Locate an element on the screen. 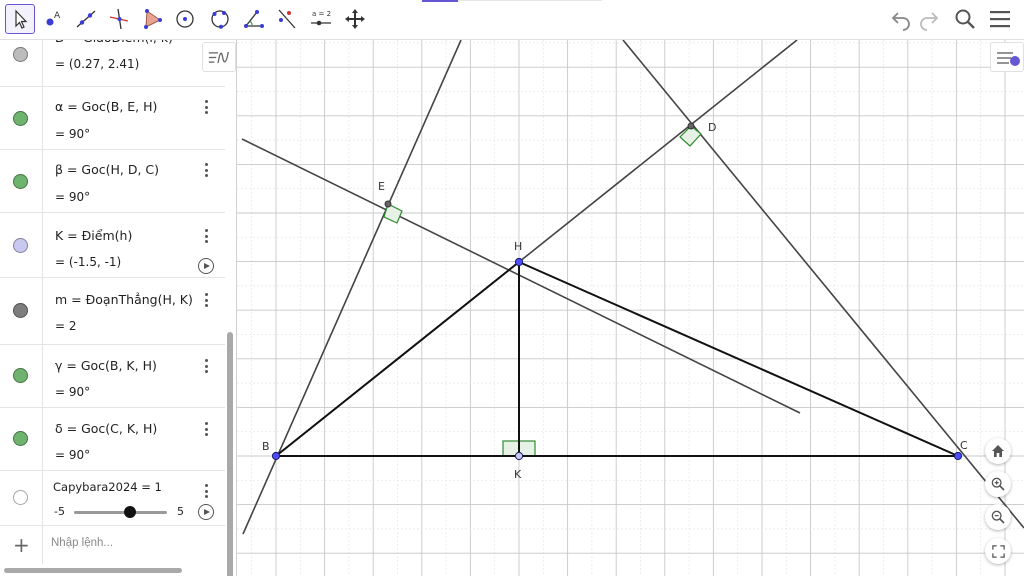 This screenshot has width=1024, height=576. graphics-settings-icon is located at coordinates (1008, 59).